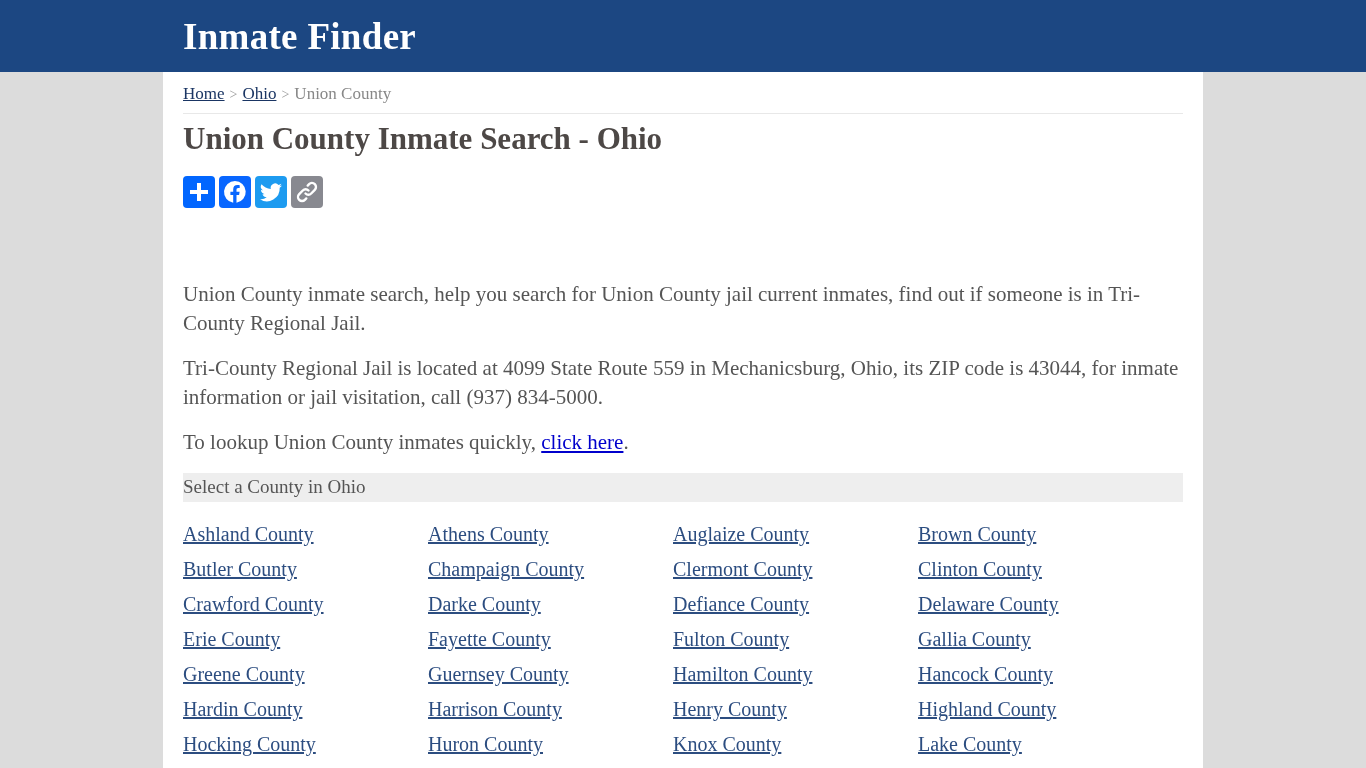  Describe the element at coordinates (343, 94) in the screenshot. I see `breadcrumb-current: Union County` at that location.